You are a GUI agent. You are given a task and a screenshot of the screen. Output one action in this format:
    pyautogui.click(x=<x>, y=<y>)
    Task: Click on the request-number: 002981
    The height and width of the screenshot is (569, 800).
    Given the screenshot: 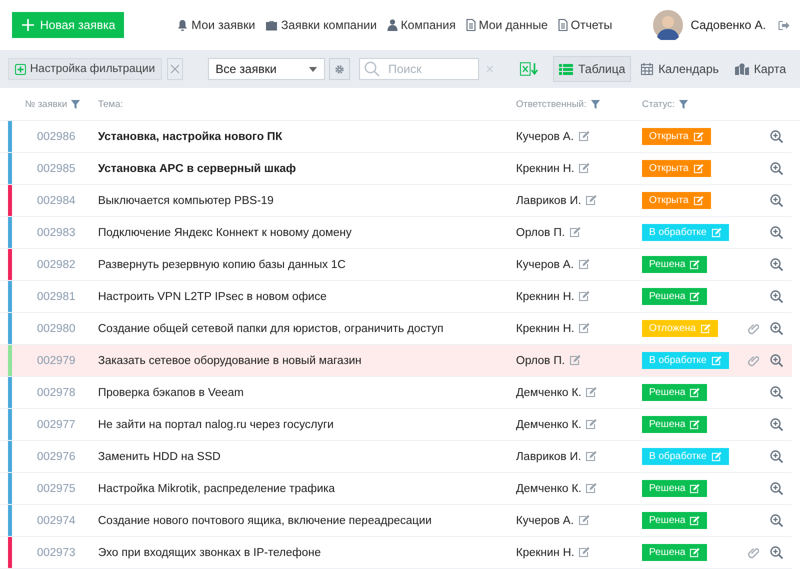 What is the action you would take?
    pyautogui.click(x=67, y=296)
    